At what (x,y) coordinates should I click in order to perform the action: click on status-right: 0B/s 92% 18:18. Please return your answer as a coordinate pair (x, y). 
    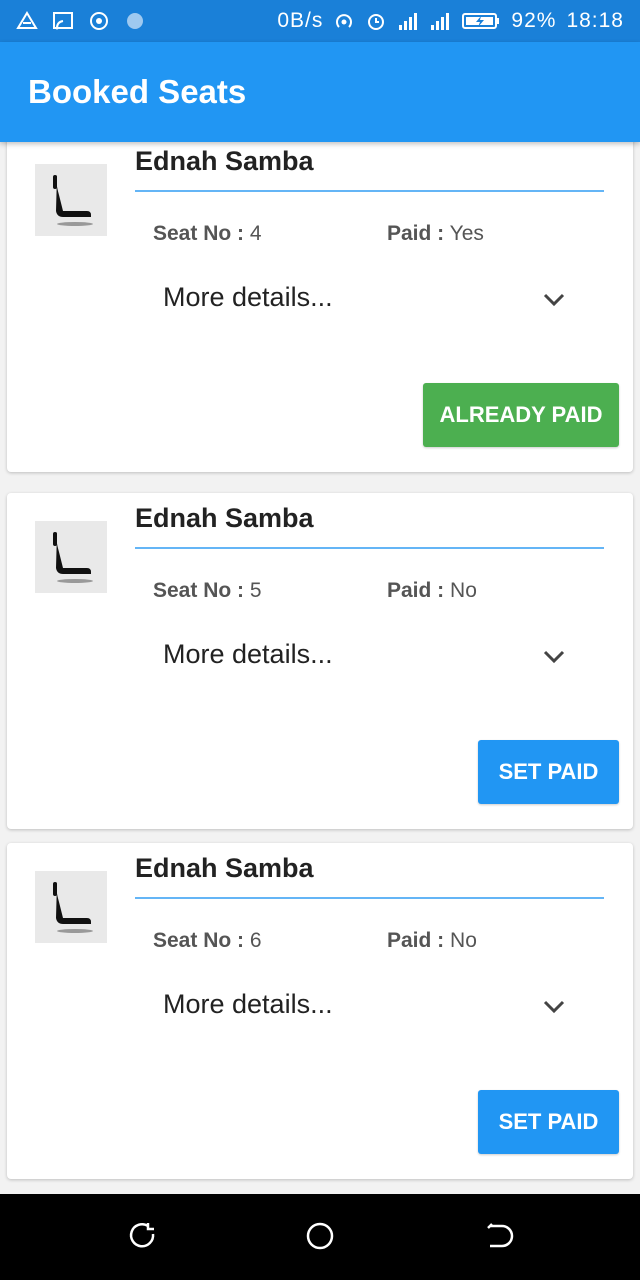
    Looking at the image, I should click on (450, 21).